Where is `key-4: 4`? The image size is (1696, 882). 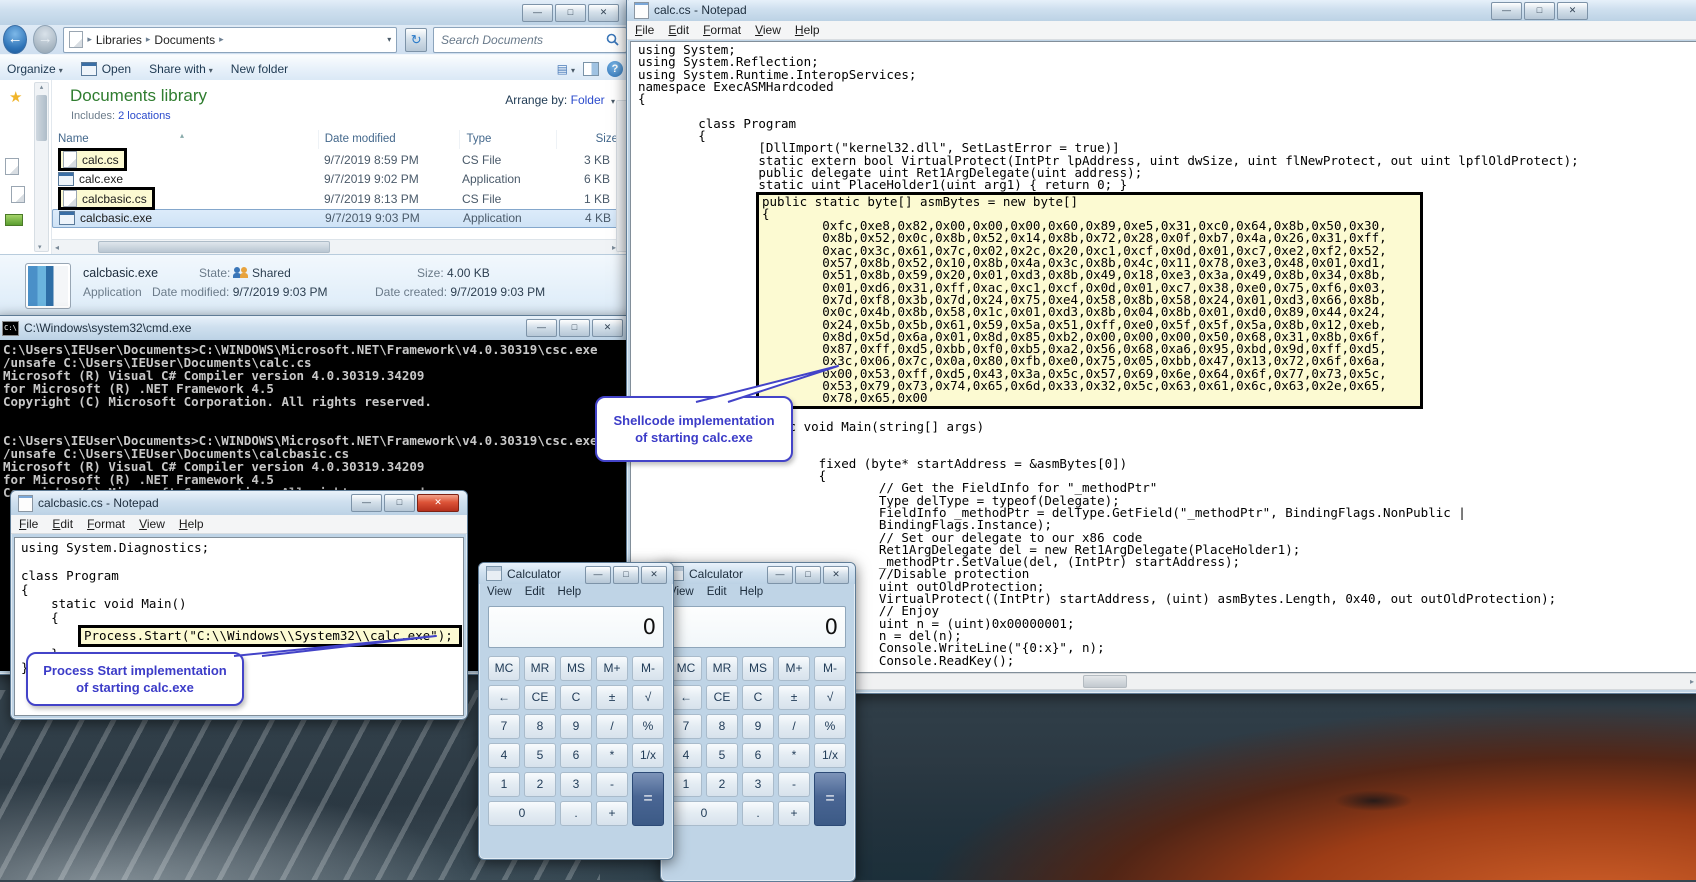 key-4: 4 is located at coordinates (504, 755).